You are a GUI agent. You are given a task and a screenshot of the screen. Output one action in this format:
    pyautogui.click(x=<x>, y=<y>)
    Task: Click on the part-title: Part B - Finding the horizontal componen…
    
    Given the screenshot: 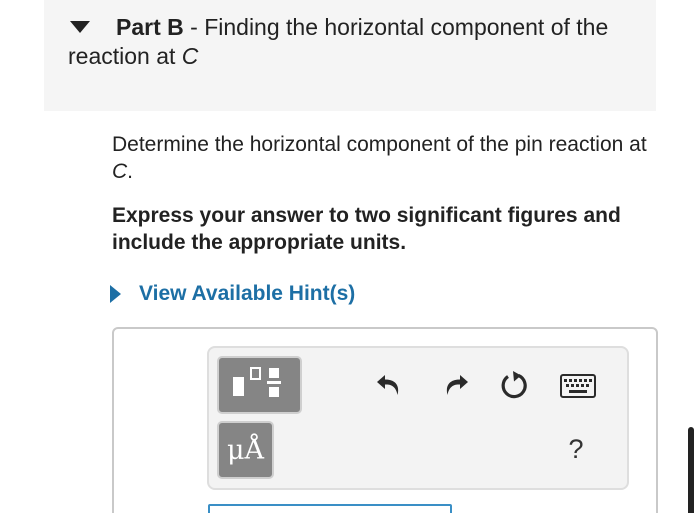 What is the action you would take?
    pyautogui.click(x=358, y=42)
    